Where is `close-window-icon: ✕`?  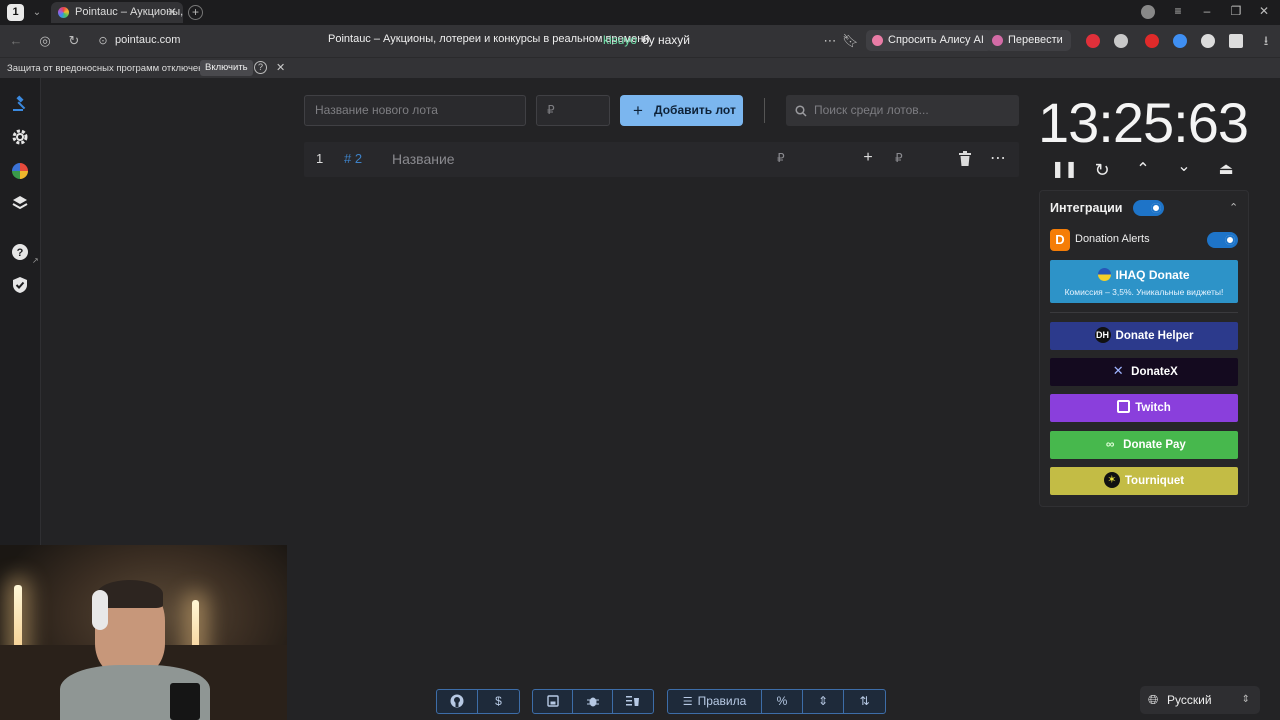 close-window-icon: ✕ is located at coordinates (1264, 11).